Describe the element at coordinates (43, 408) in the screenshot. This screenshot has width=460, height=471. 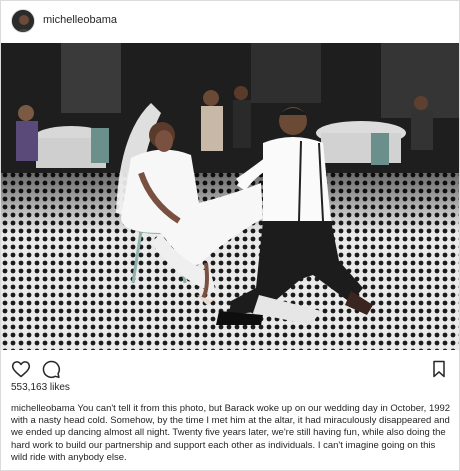
I see `caption-username: michelleobama` at that location.